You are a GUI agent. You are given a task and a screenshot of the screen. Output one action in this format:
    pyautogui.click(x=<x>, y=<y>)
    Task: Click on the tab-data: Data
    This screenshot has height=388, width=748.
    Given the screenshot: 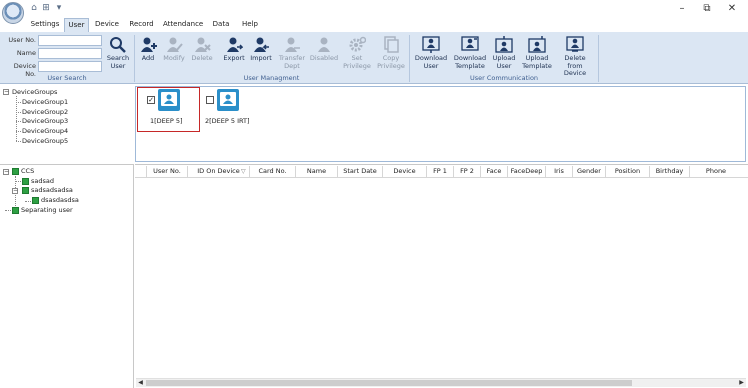 What is the action you would take?
    pyautogui.click(x=221, y=25)
    